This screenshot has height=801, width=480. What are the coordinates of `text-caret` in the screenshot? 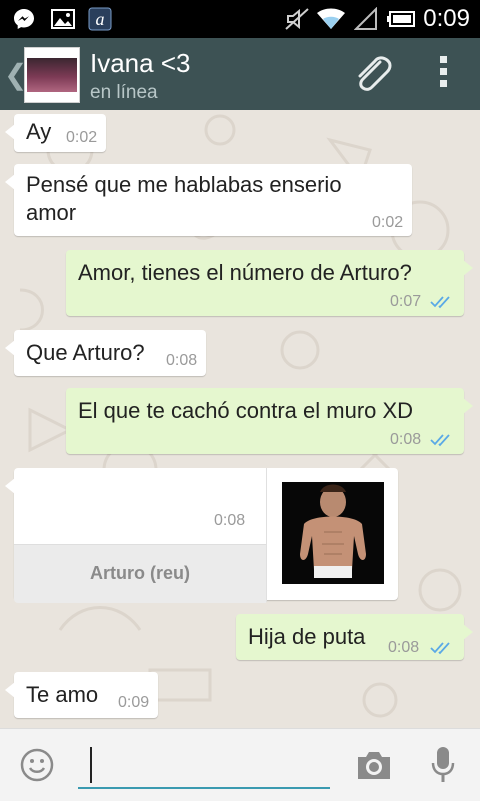 It's located at (91, 765).